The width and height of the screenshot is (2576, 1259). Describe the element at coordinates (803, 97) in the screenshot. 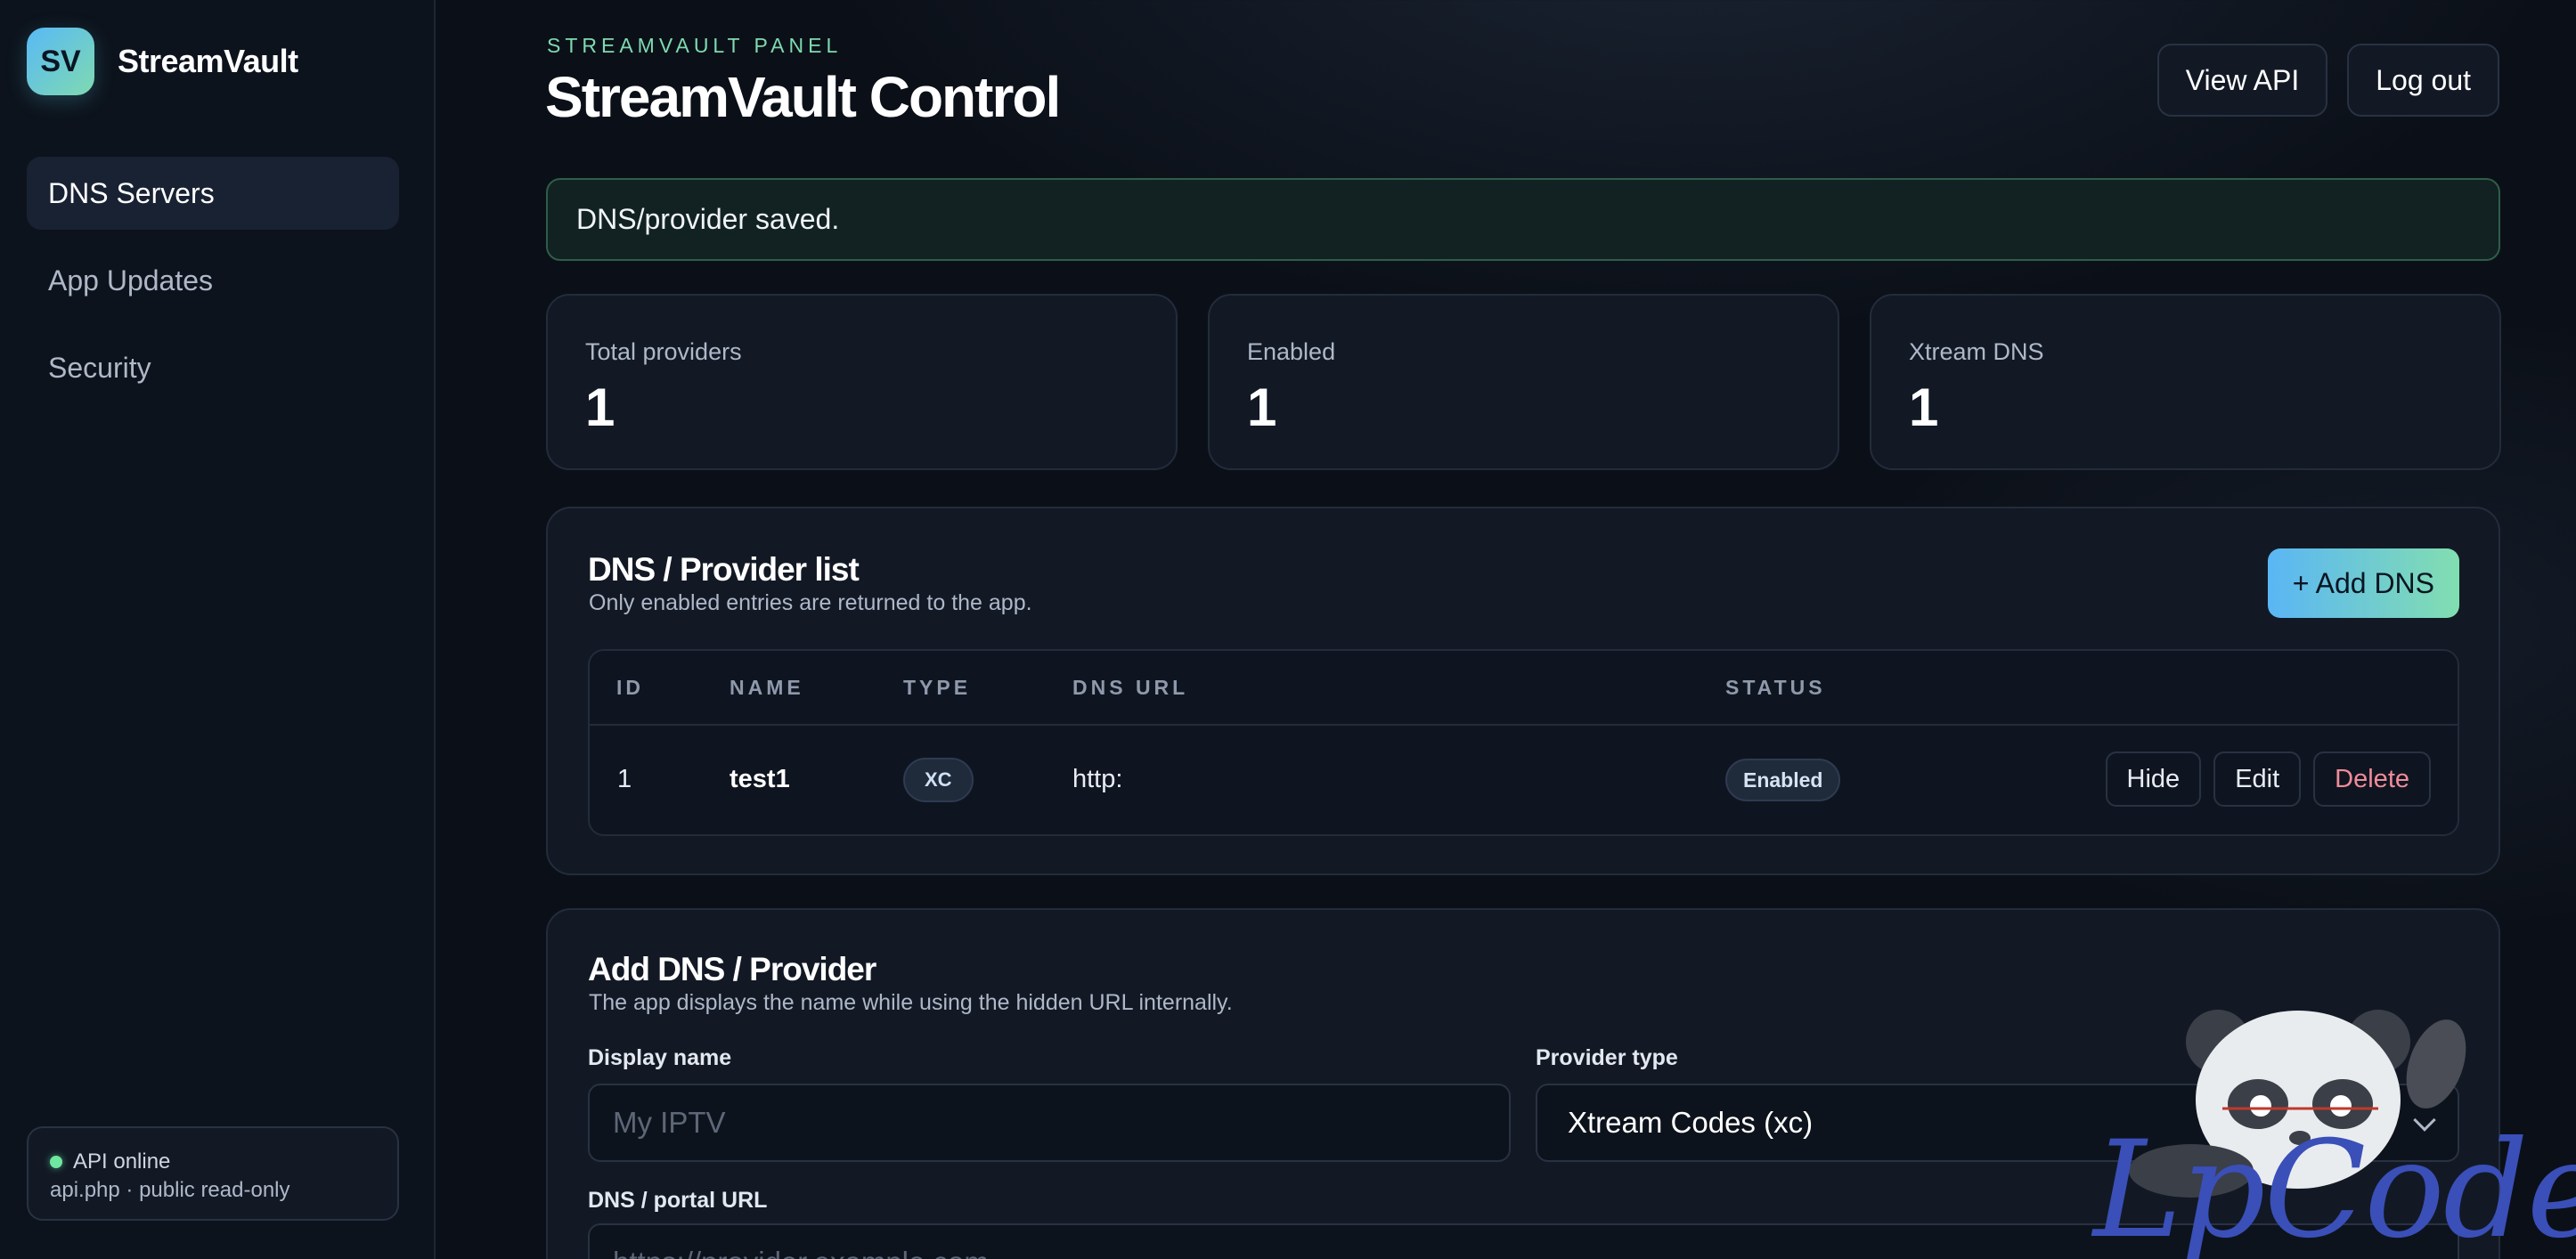

I see `page-title: StreamVault Control` at that location.